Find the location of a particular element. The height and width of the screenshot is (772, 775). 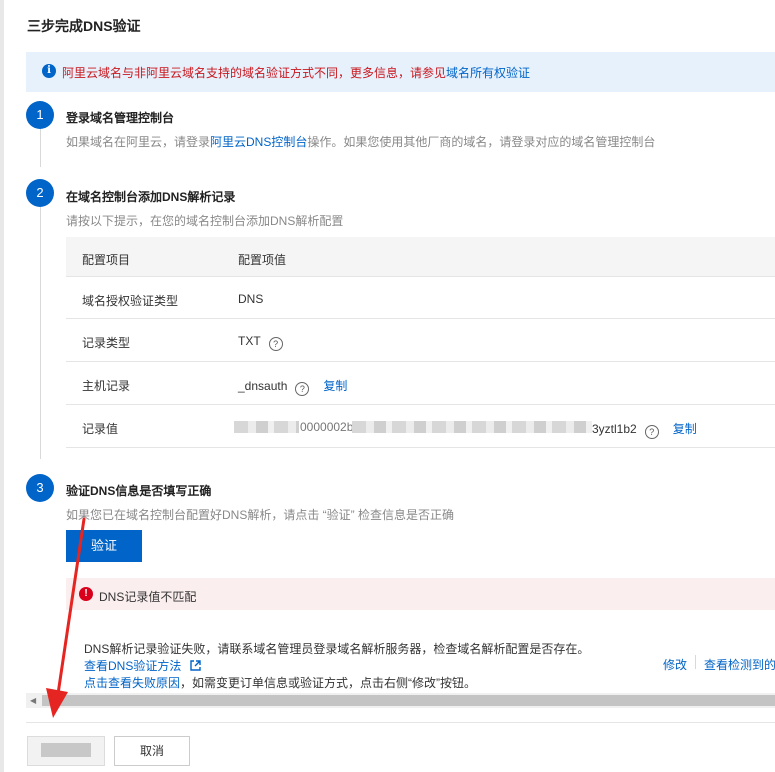

scroll-left-arrow-icon: ◀ is located at coordinates (33, 700).